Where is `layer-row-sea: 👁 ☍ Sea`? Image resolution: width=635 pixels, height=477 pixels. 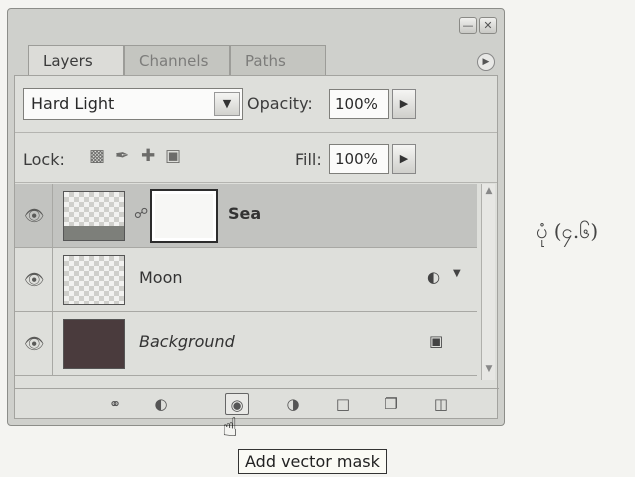 layer-row-sea: 👁 ☍ Sea is located at coordinates (246, 216).